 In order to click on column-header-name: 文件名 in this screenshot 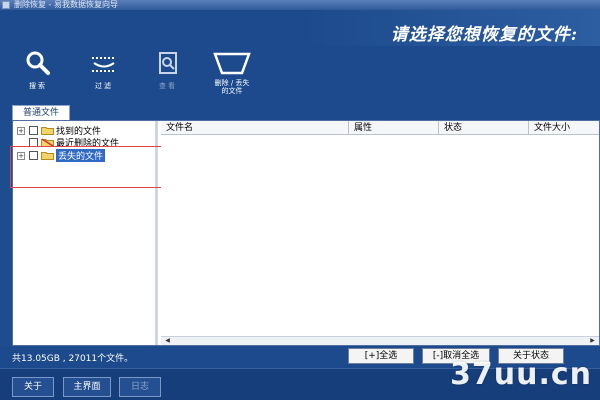, I will do `click(255, 128)`.